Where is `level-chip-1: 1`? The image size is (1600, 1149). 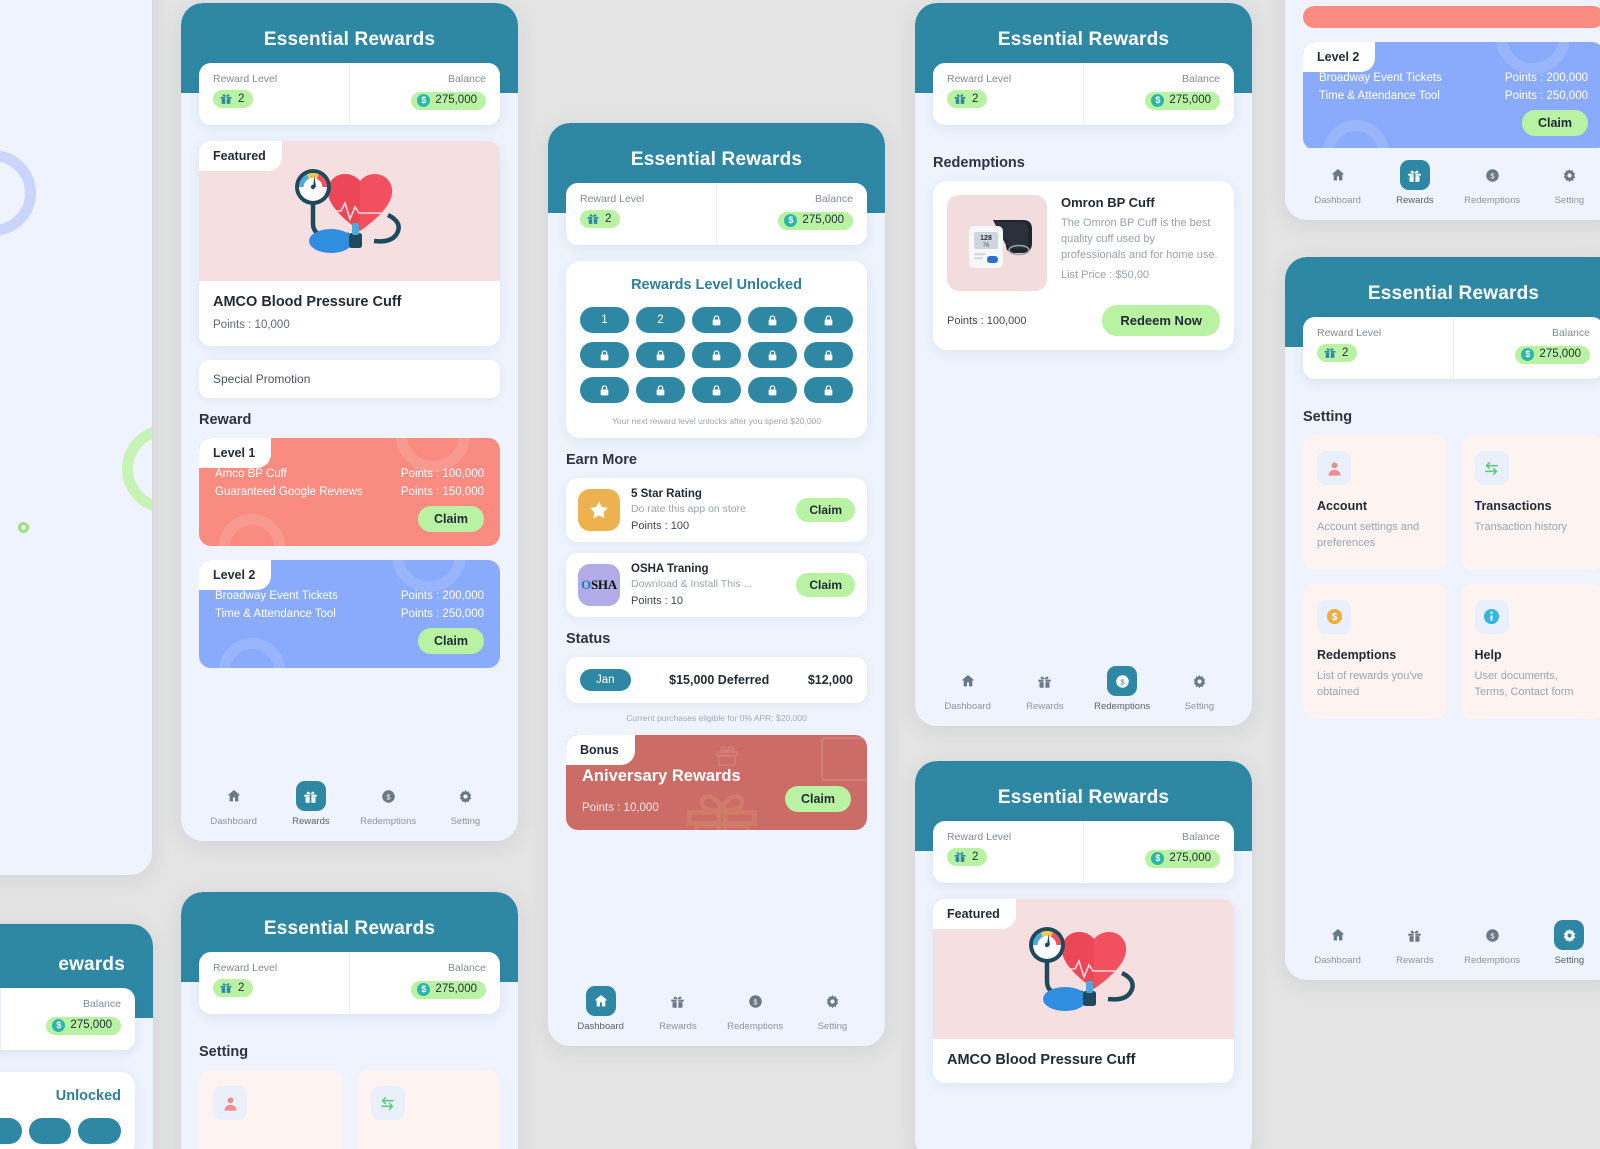
level-chip-1: 1 is located at coordinates (604, 320).